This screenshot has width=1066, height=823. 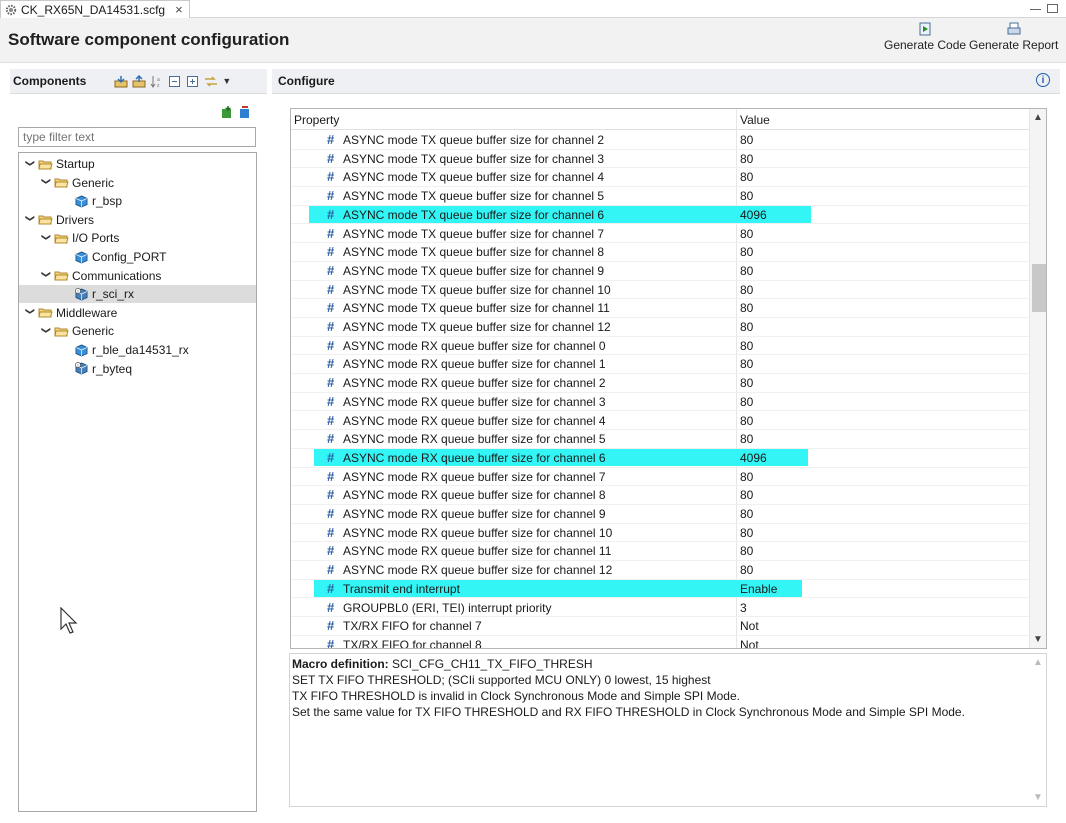 What do you see at coordinates (1035, 10) in the screenshot?
I see `minimize-icon` at bounding box center [1035, 10].